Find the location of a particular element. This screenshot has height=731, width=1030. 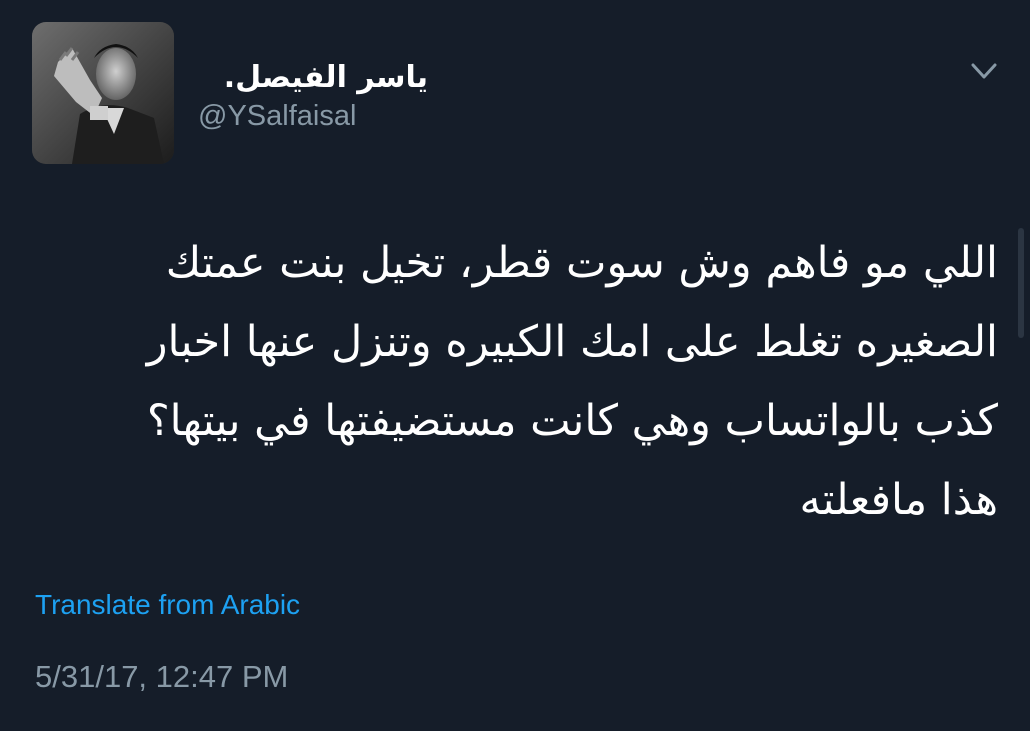

tweet-text-line: هذا مافعلته is located at coordinates (898, 500).